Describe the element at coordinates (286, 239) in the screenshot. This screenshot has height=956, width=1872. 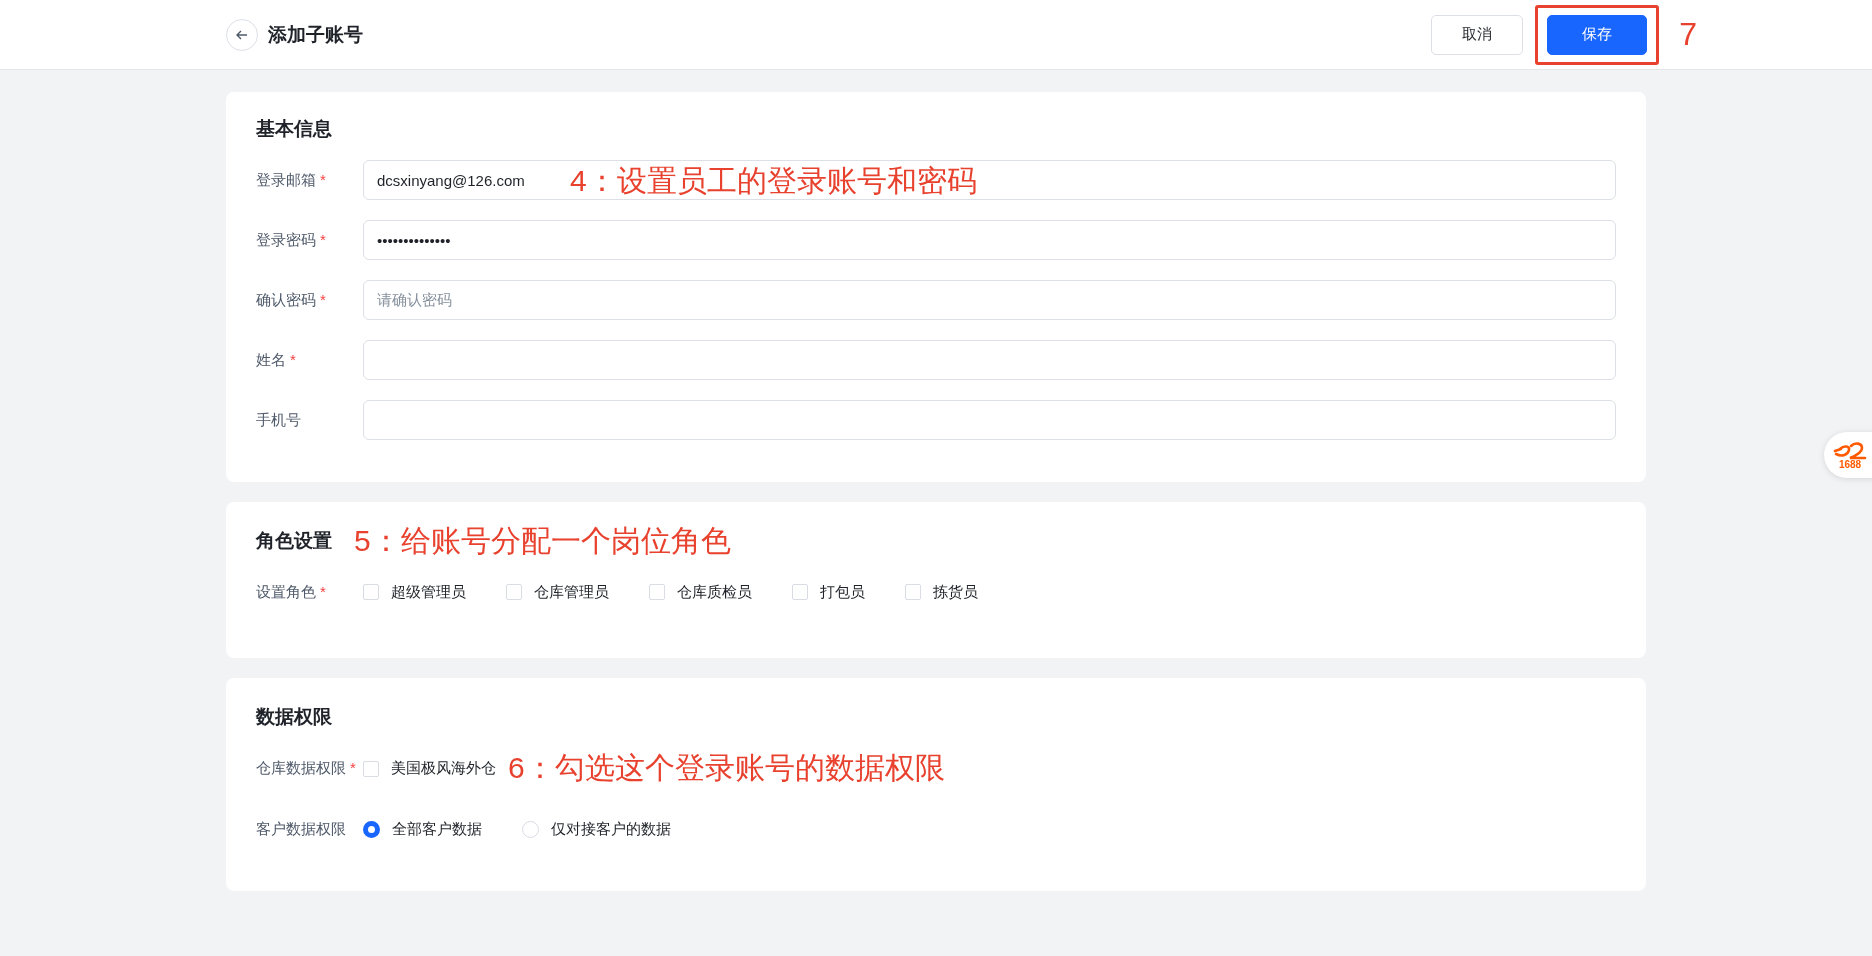
I see `field-label: 登录密码` at that location.